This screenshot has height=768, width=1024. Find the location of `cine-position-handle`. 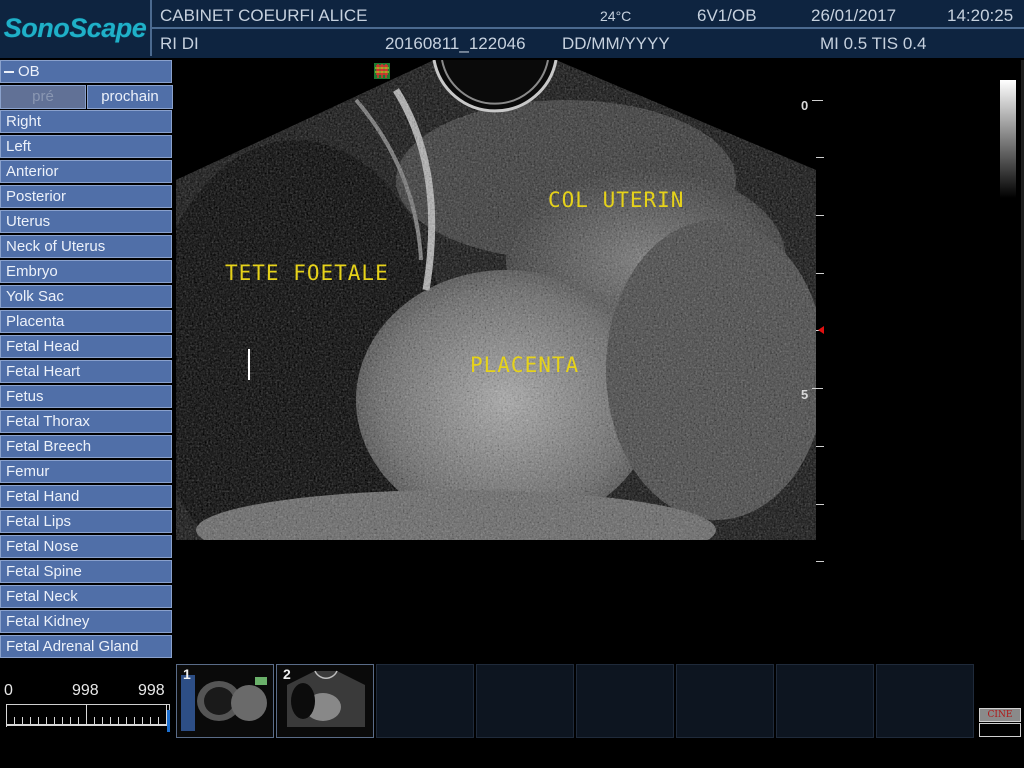

cine-position-handle is located at coordinates (168, 721).